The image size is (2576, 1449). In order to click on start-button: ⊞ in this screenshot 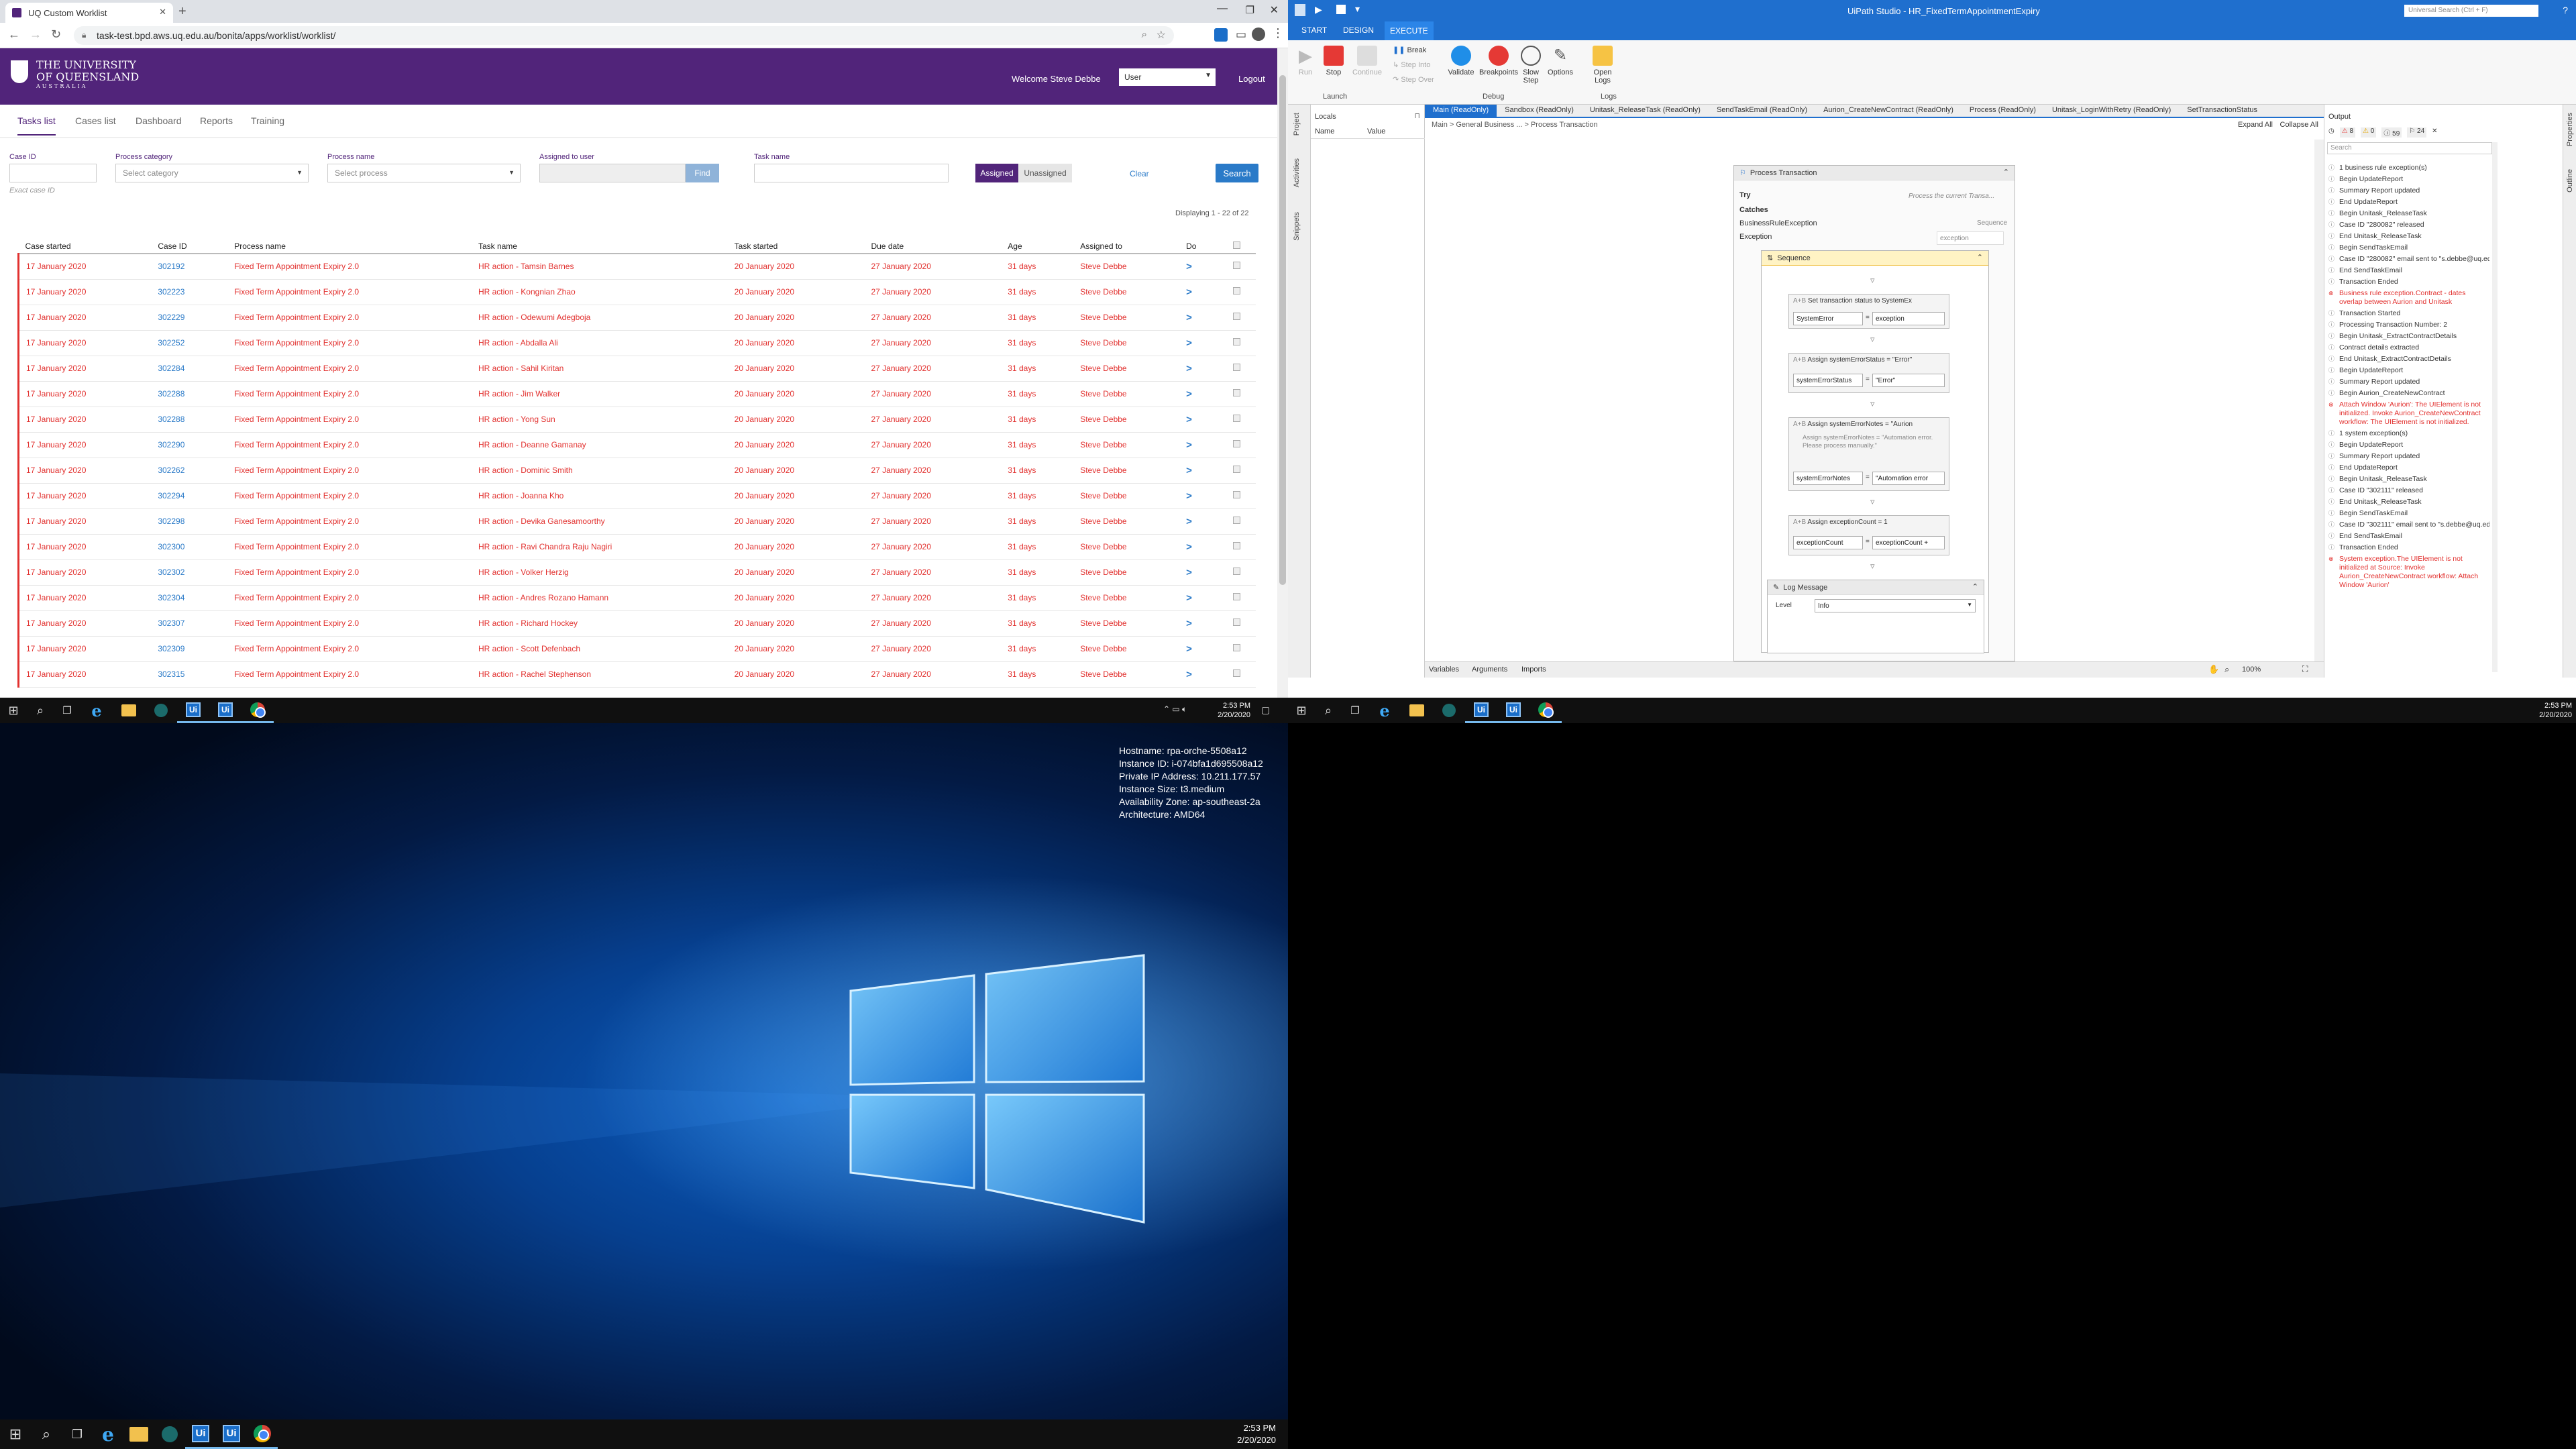, I will do `click(13, 710)`.